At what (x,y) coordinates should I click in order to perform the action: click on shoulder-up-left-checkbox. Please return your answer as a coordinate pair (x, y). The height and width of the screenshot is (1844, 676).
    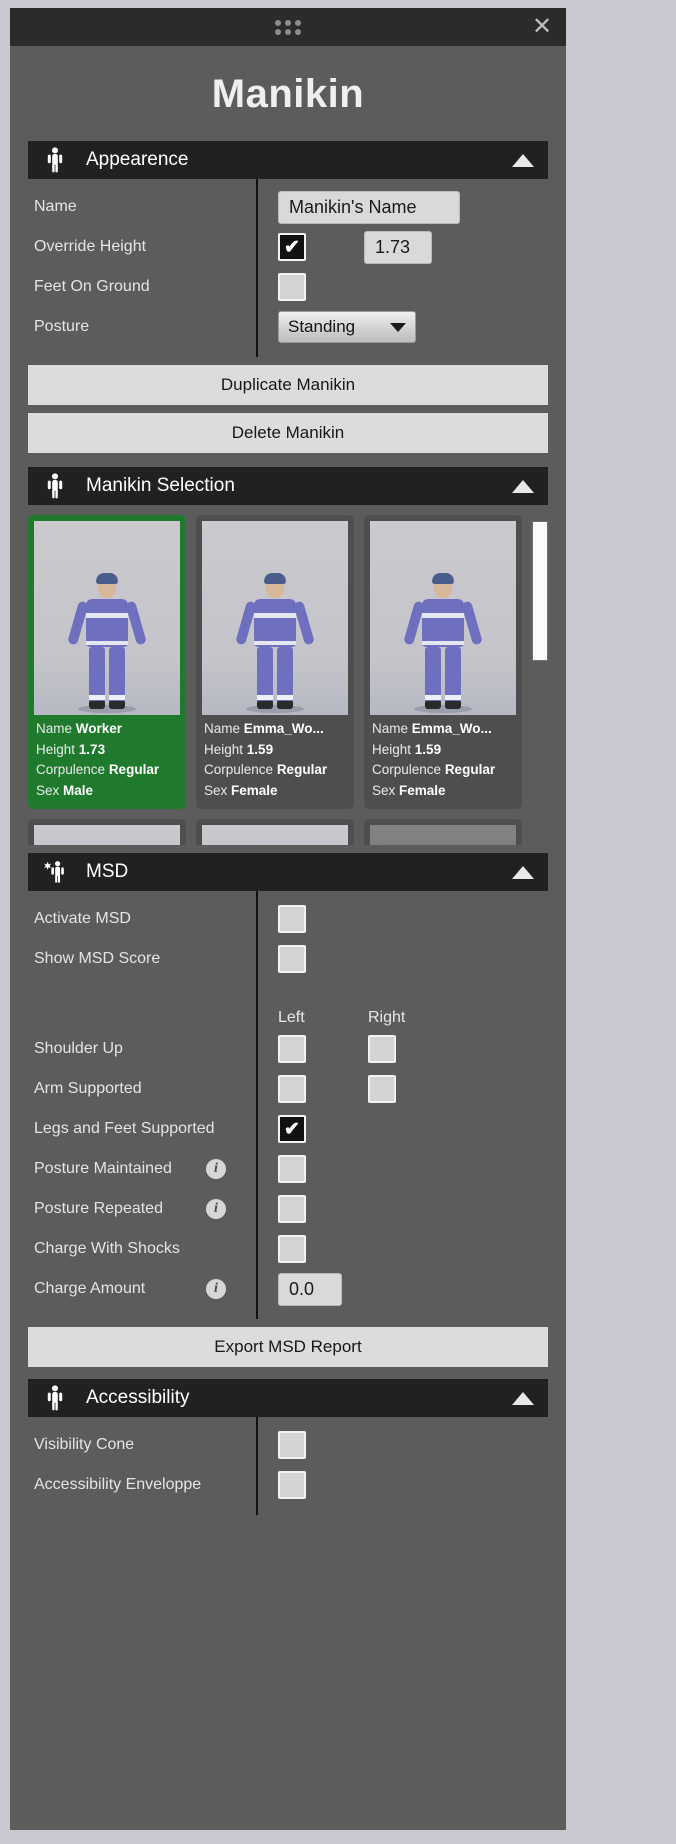
    Looking at the image, I should click on (292, 1049).